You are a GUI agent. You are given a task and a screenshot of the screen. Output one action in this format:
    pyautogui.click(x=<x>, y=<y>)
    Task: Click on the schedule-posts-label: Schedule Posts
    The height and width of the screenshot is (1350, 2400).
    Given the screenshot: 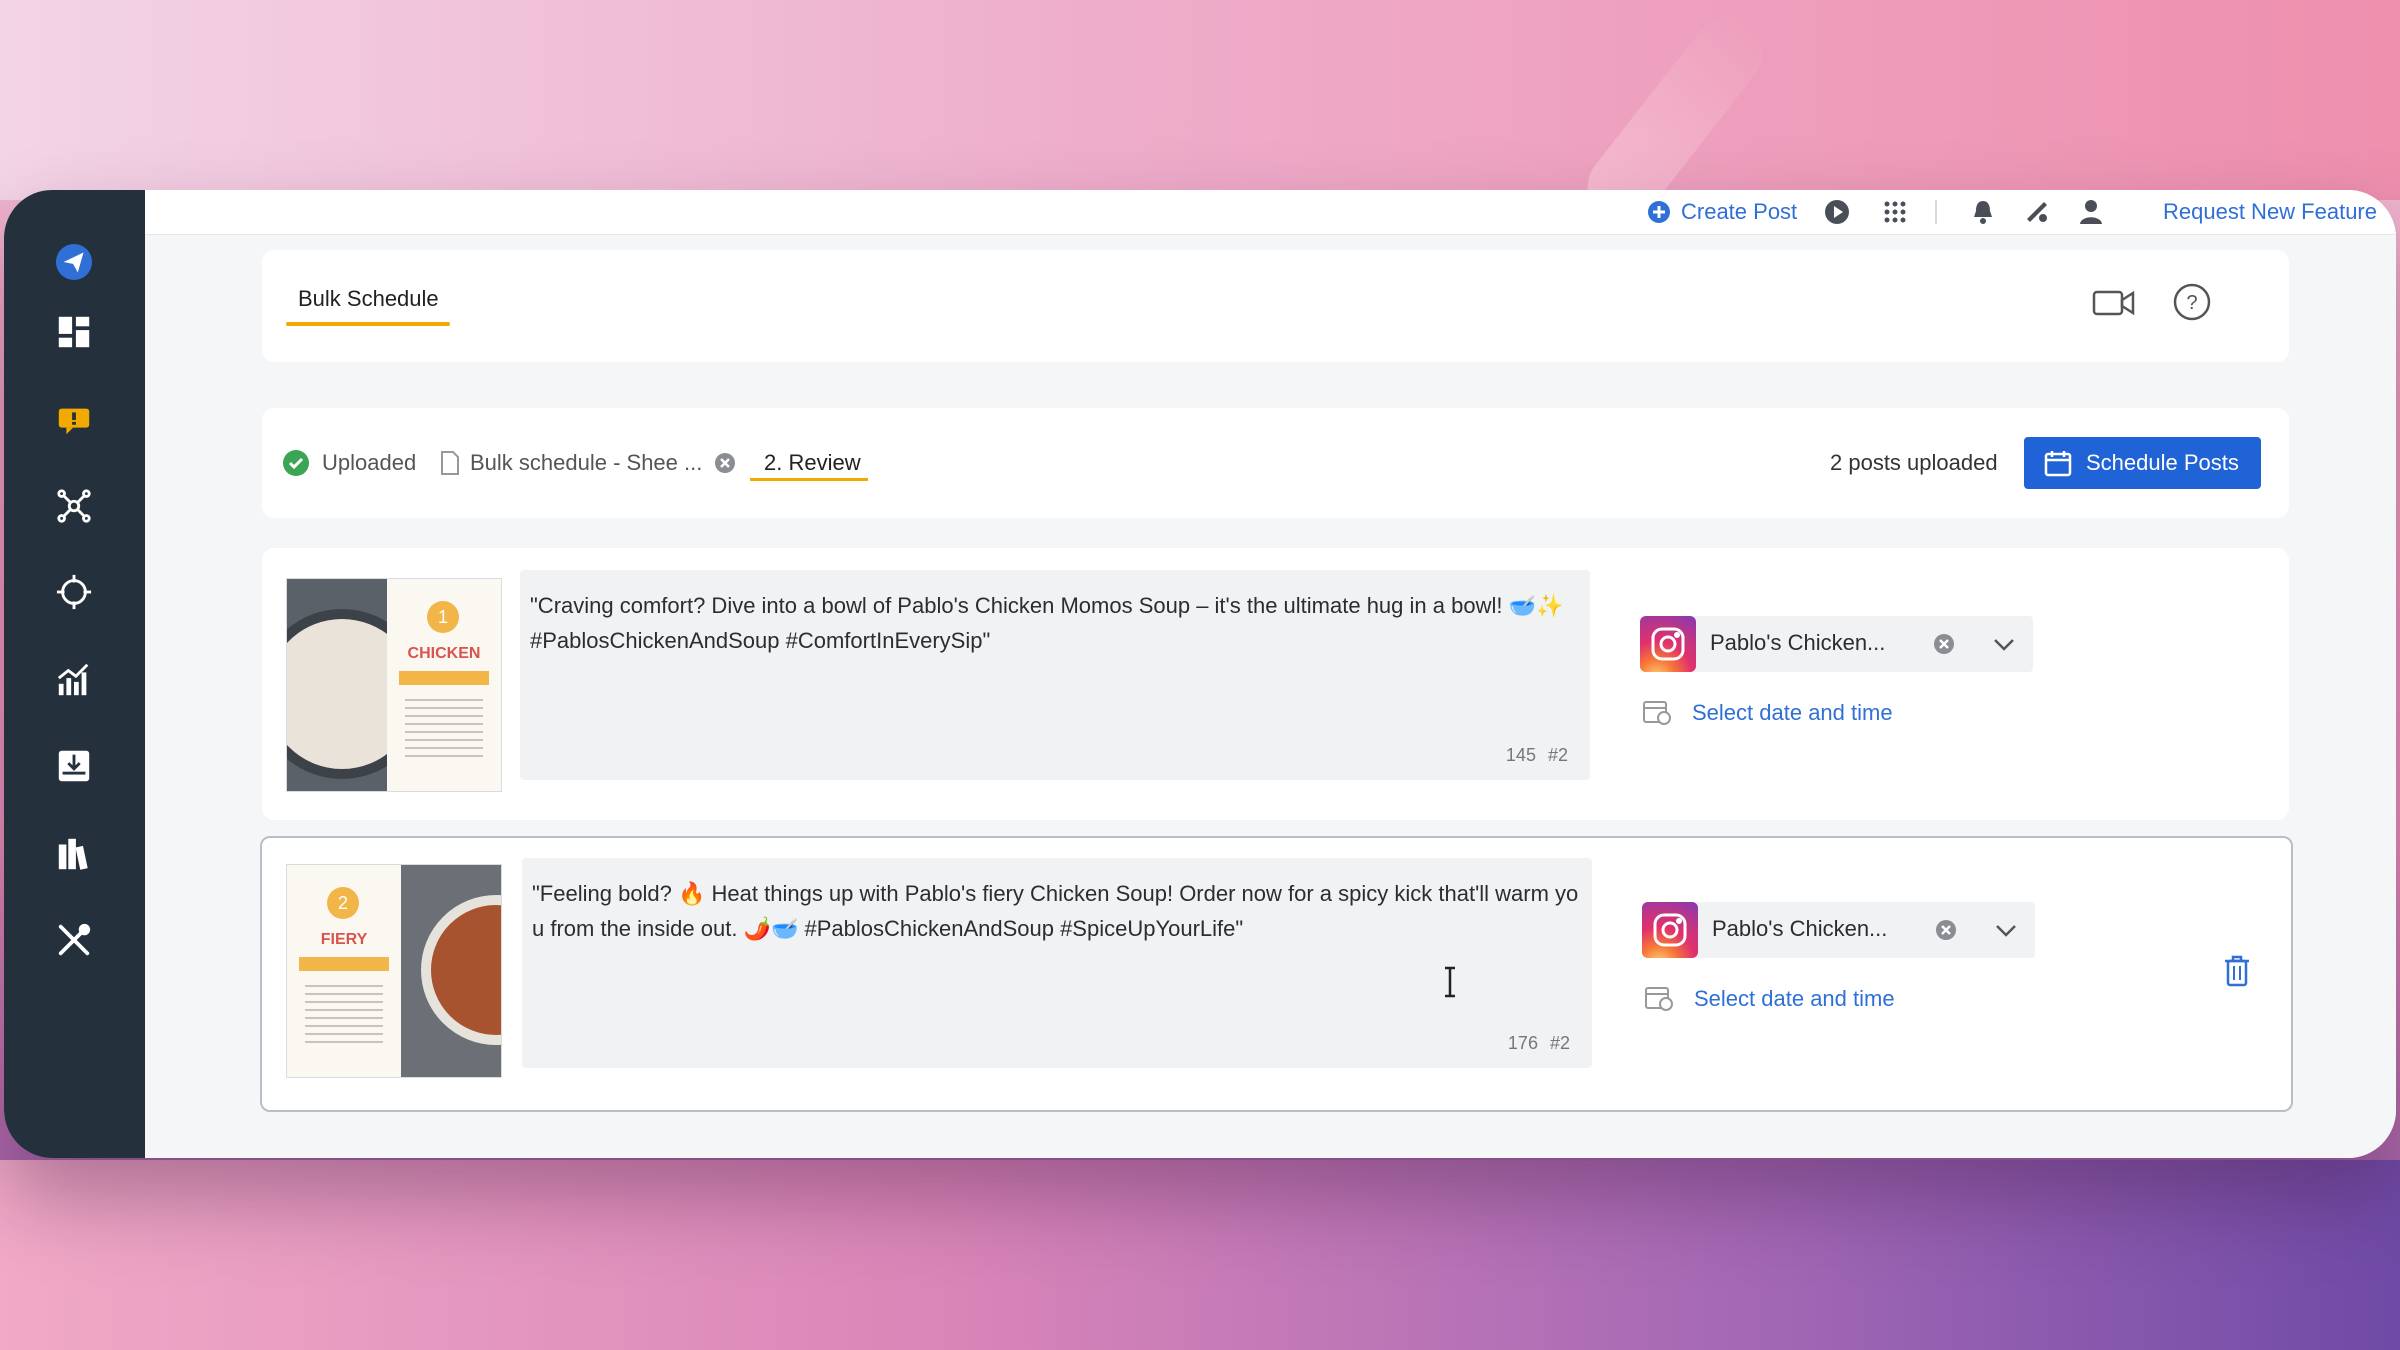 What is the action you would take?
    pyautogui.click(x=2162, y=462)
    